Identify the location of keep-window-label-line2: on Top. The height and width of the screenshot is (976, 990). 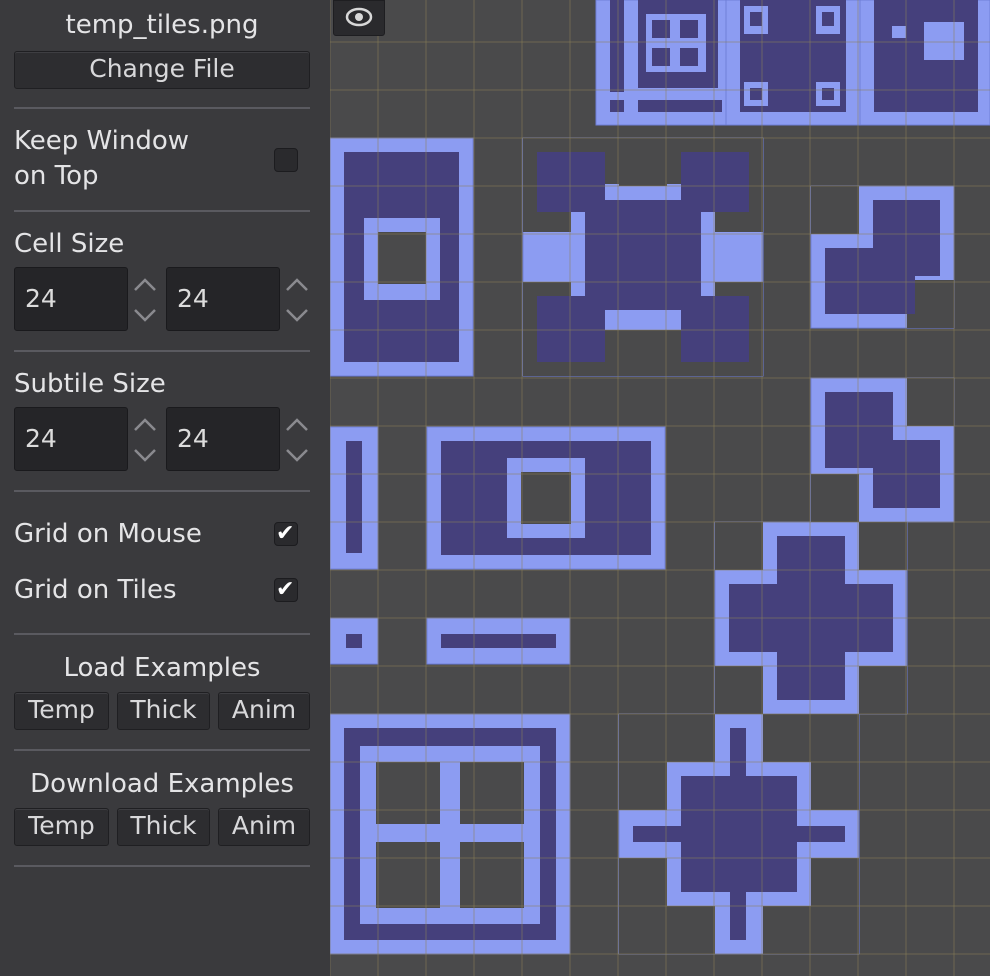
(56, 176).